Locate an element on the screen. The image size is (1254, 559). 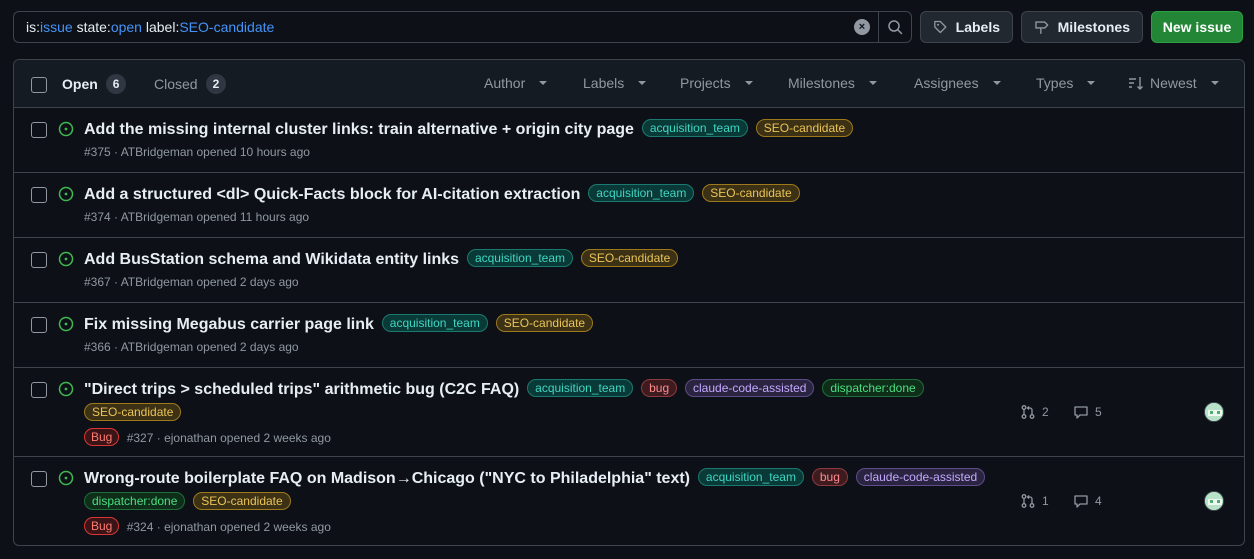
filter-types: Types is located at coordinates (1066, 83).